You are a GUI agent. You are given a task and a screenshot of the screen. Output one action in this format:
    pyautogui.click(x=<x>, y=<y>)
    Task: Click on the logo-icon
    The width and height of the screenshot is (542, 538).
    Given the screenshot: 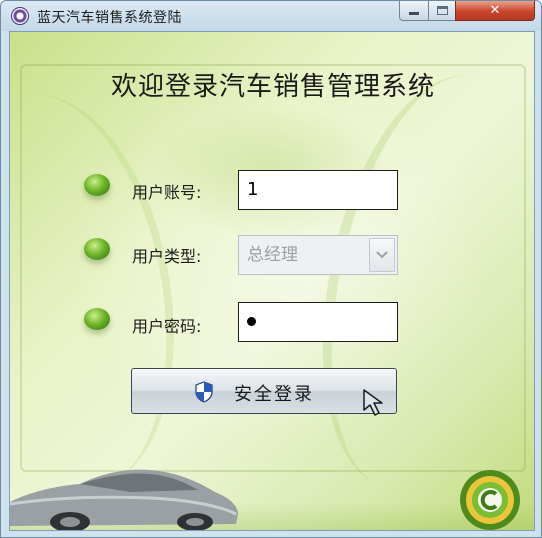 What is the action you would take?
    pyautogui.click(x=490, y=500)
    